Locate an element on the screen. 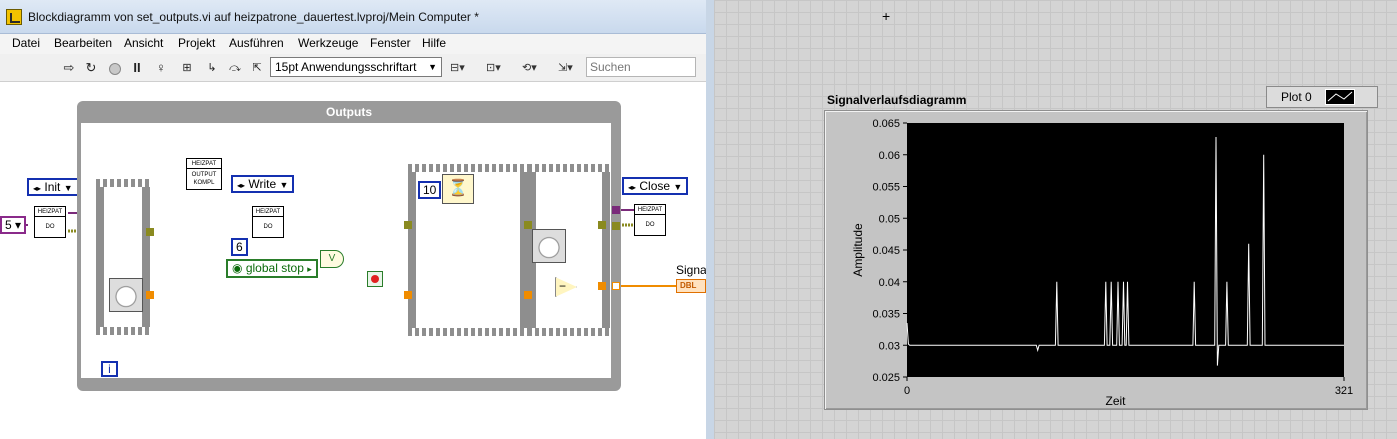 This screenshot has height=439, width=1397. menu-werkzeuge: Werkzeuge is located at coordinates (328, 43).